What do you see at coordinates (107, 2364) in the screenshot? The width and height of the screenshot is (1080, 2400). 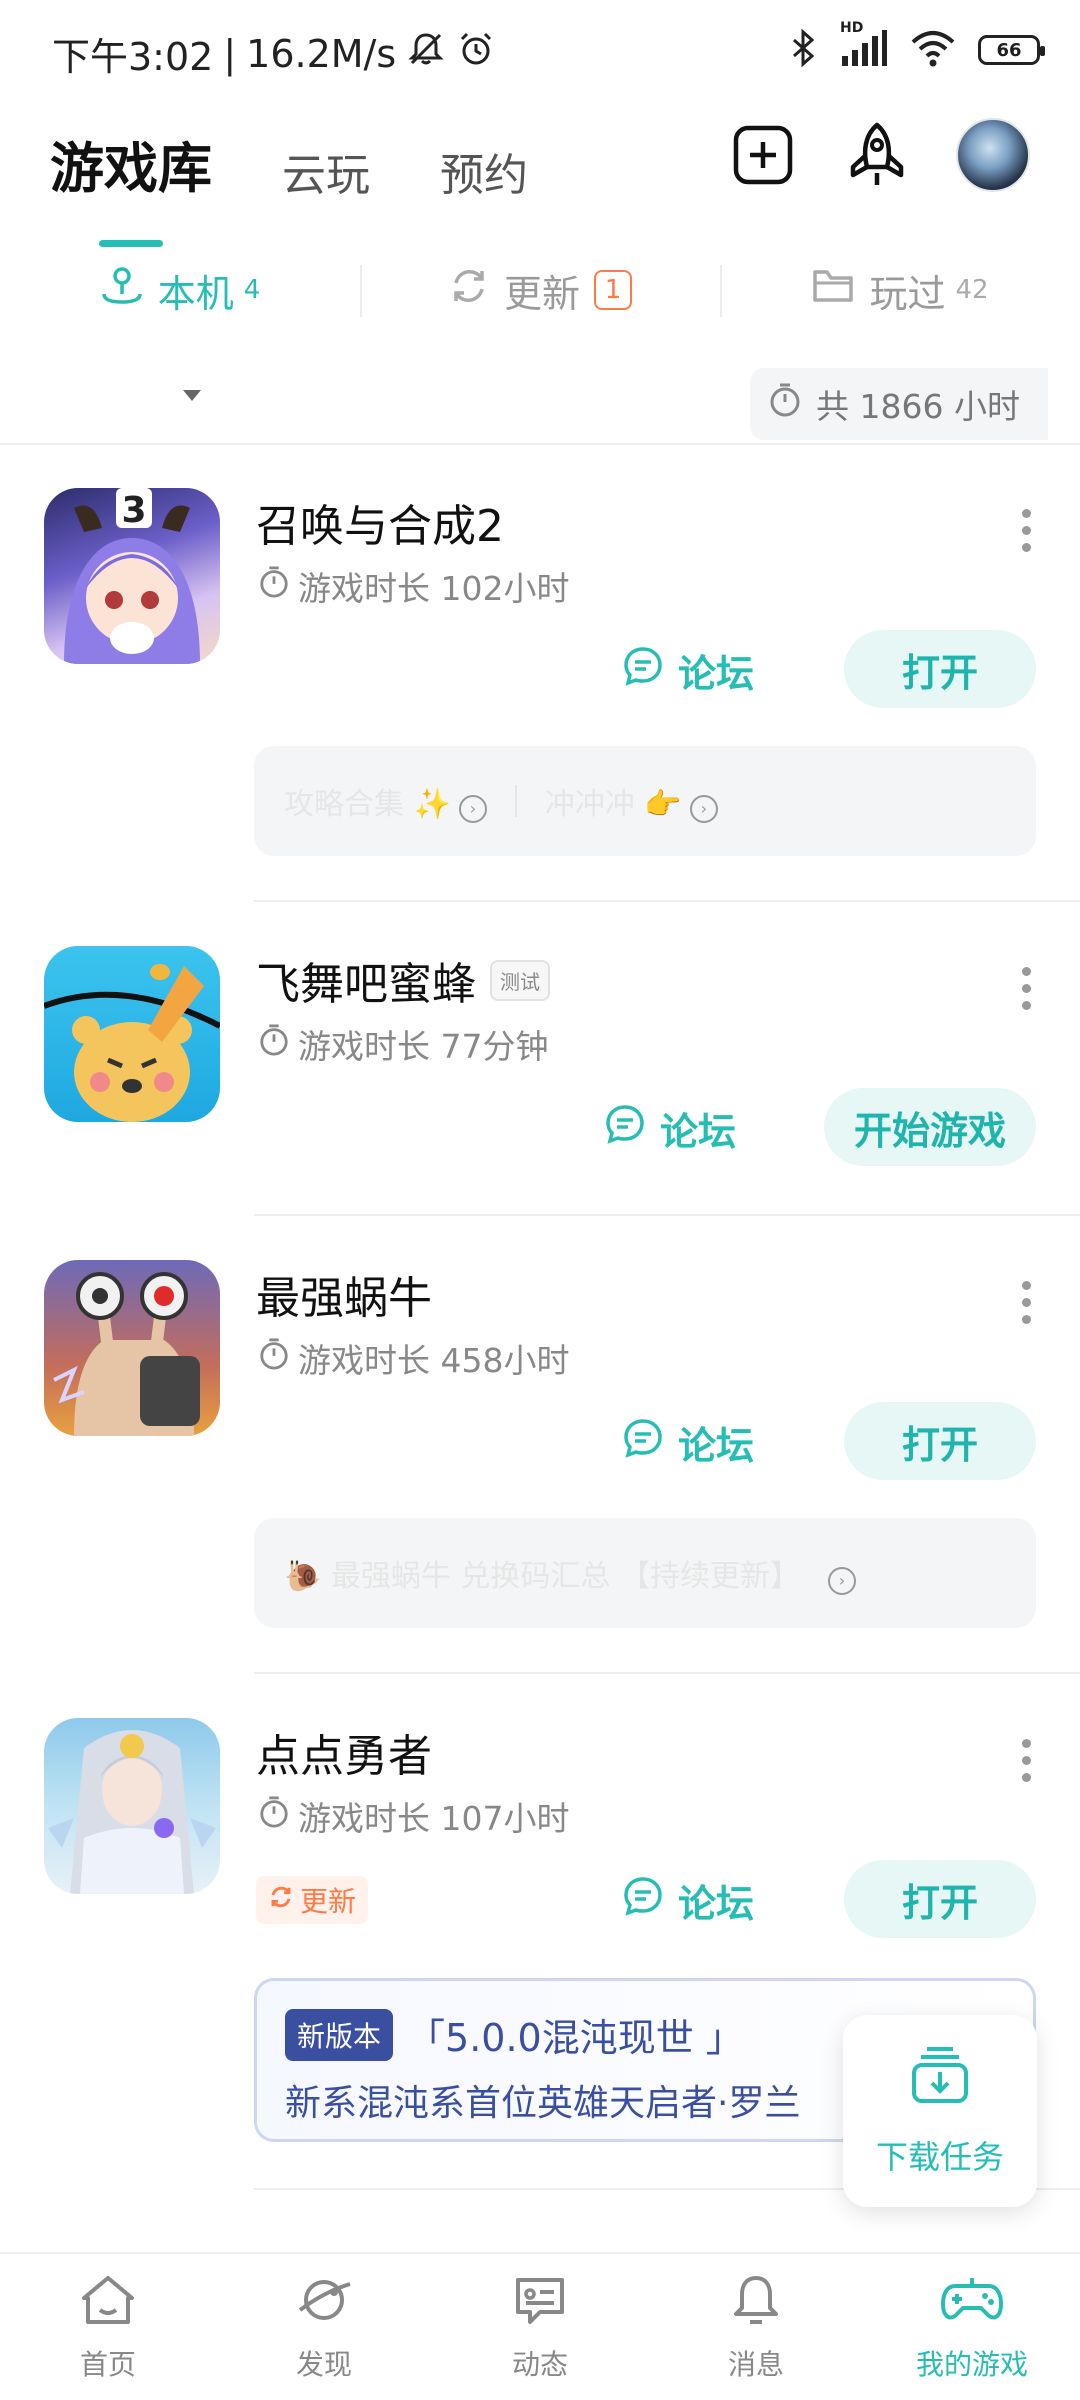 I see `nav-home-label: 首页` at bounding box center [107, 2364].